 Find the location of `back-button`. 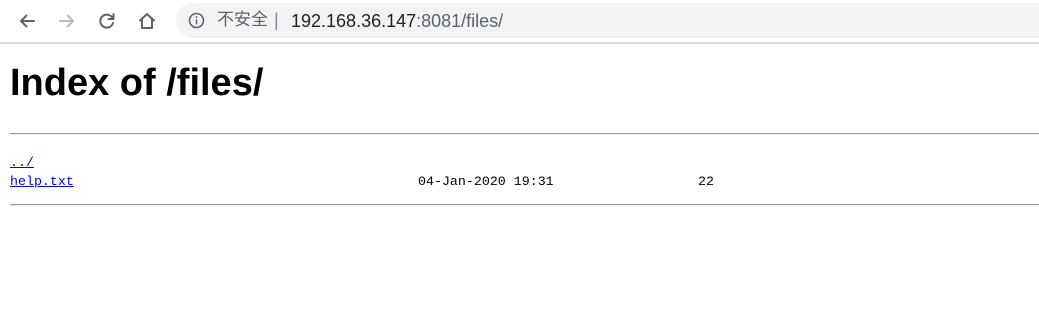

back-button is located at coordinates (27, 21).